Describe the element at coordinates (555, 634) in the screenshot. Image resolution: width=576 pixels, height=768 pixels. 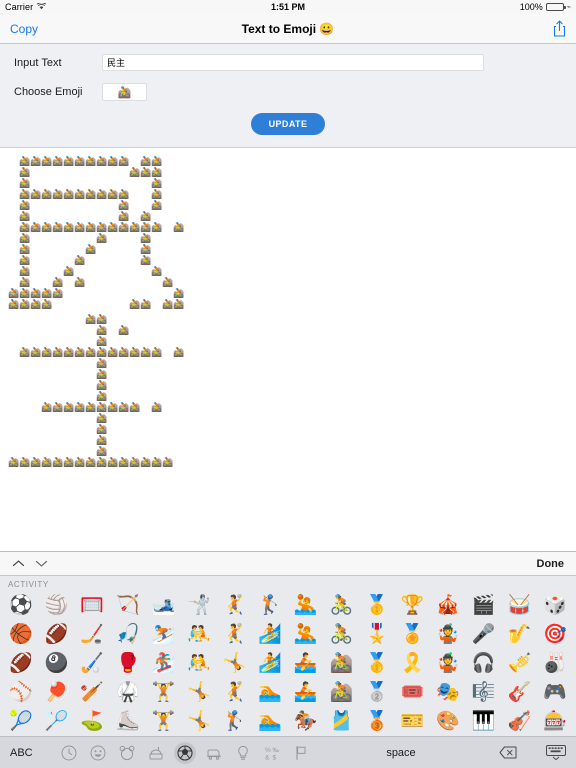
I see `emoji-key: 🎯` at that location.